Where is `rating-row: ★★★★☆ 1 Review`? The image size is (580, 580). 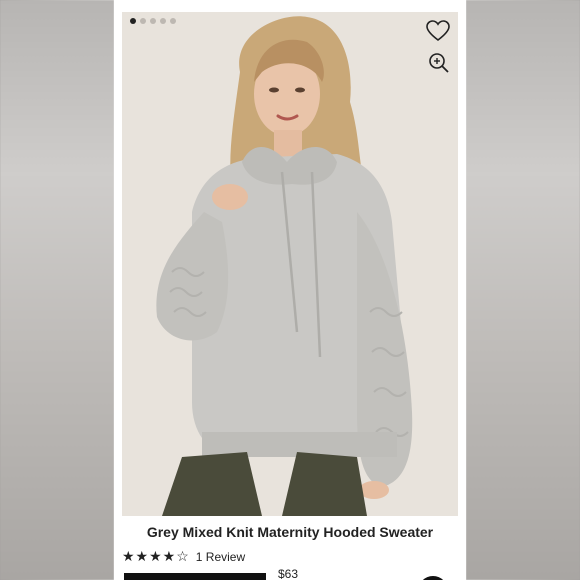 rating-row: ★★★★☆ 1 Review is located at coordinates (183, 556).